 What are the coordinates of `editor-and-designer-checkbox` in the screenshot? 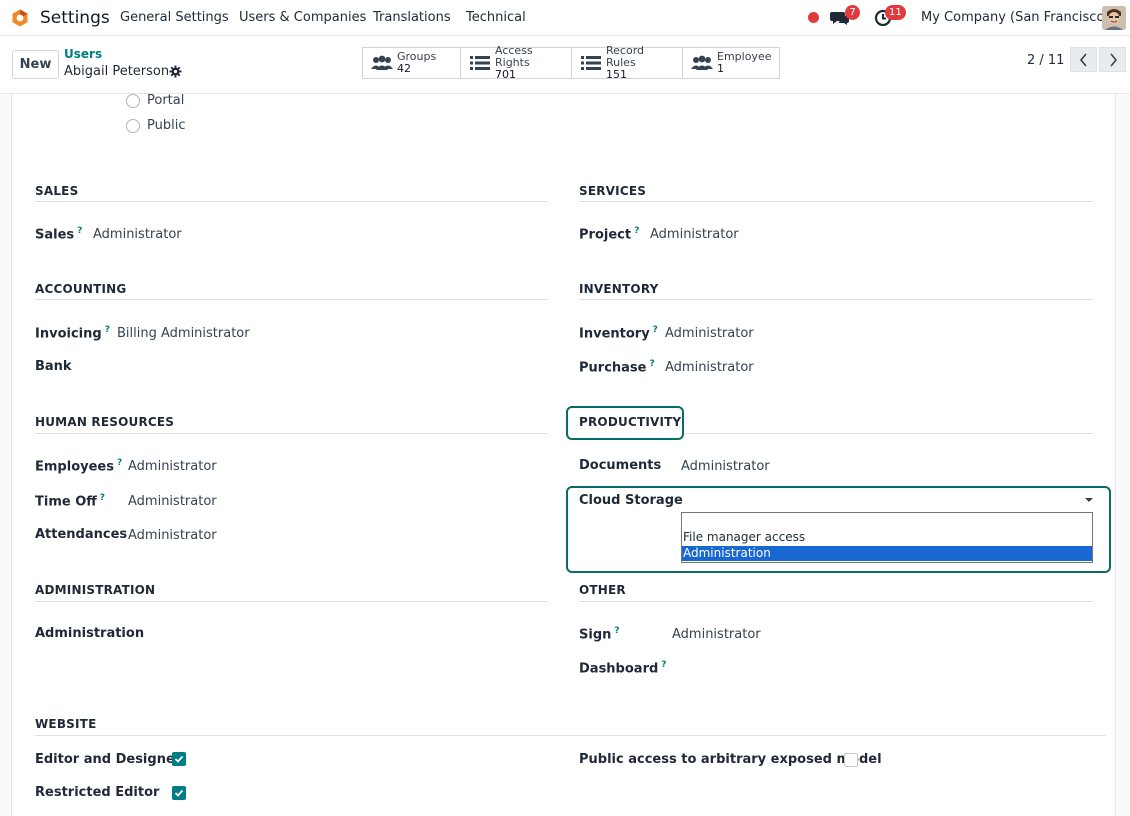 It's located at (179, 759).